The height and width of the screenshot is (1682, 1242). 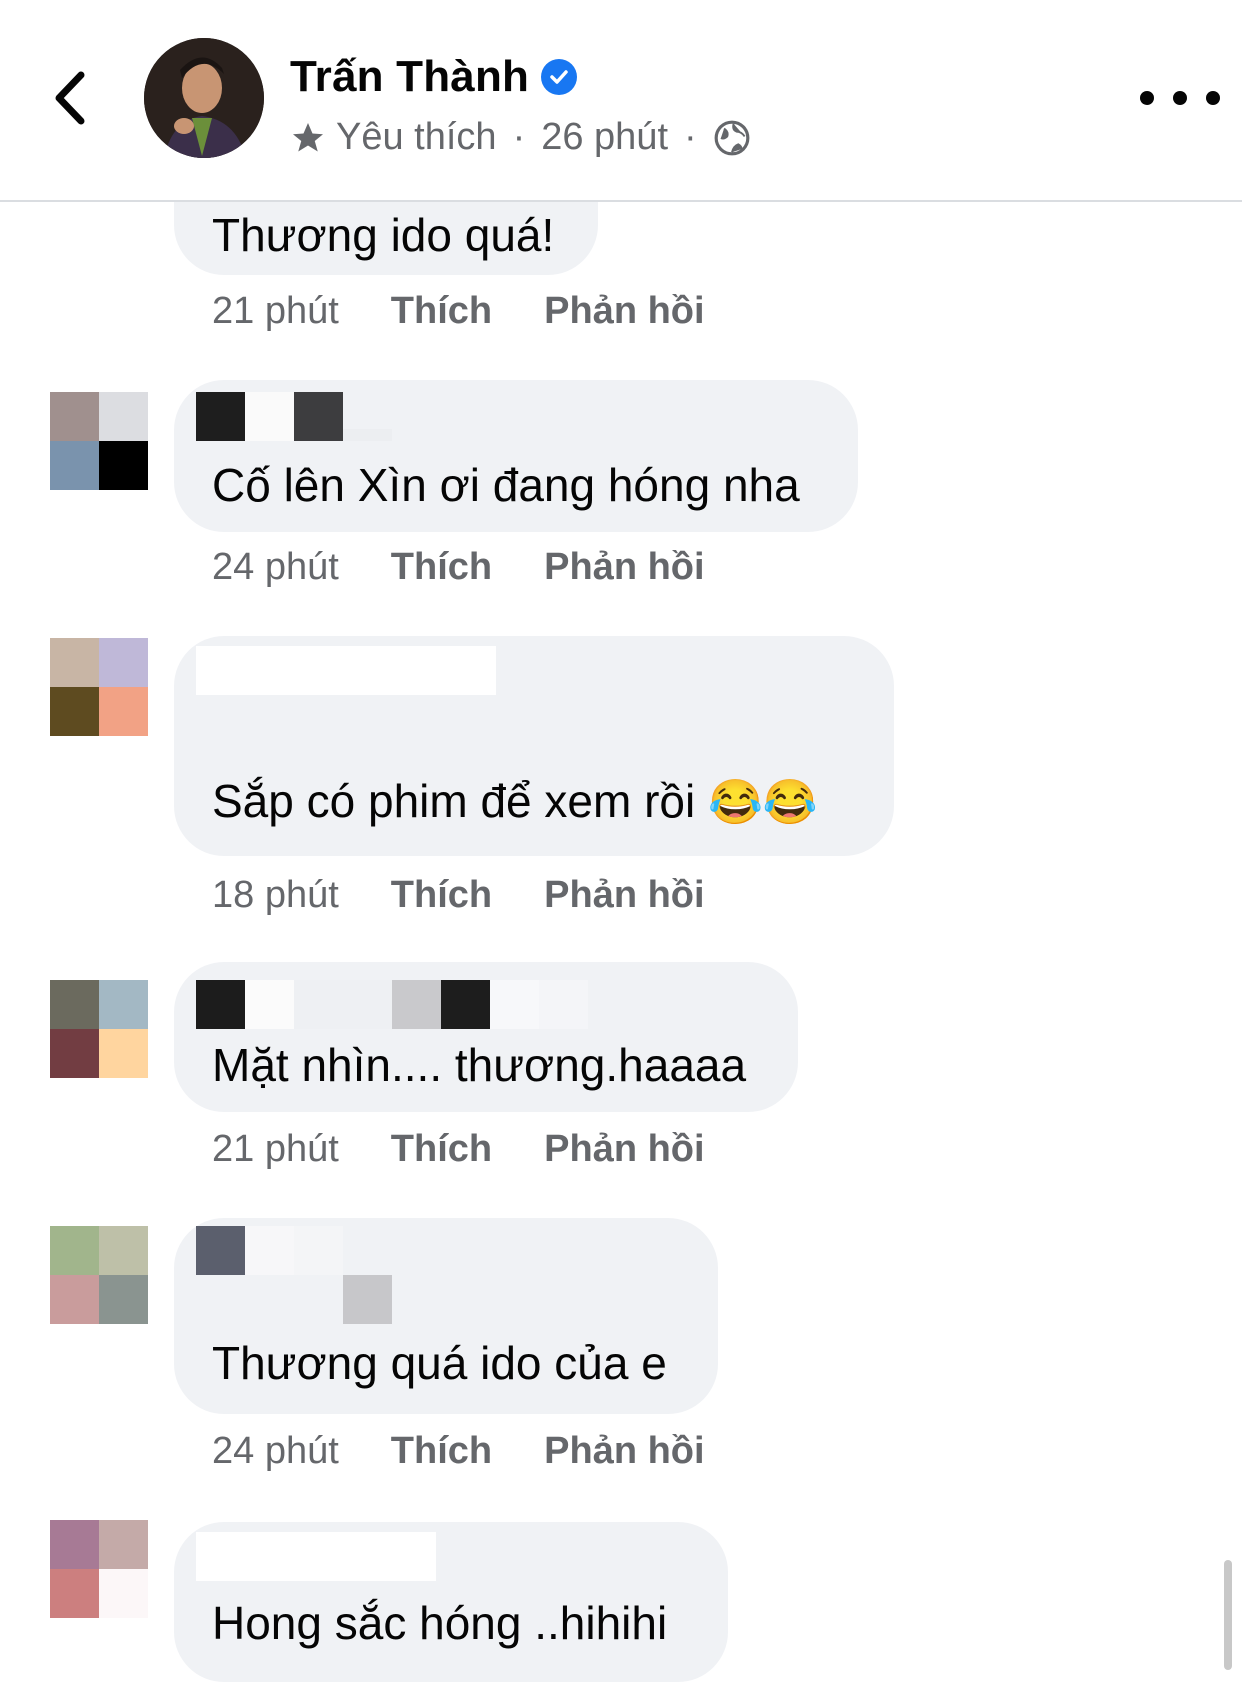 I want to click on page-name-text: Trấn Thành, so click(x=409, y=77).